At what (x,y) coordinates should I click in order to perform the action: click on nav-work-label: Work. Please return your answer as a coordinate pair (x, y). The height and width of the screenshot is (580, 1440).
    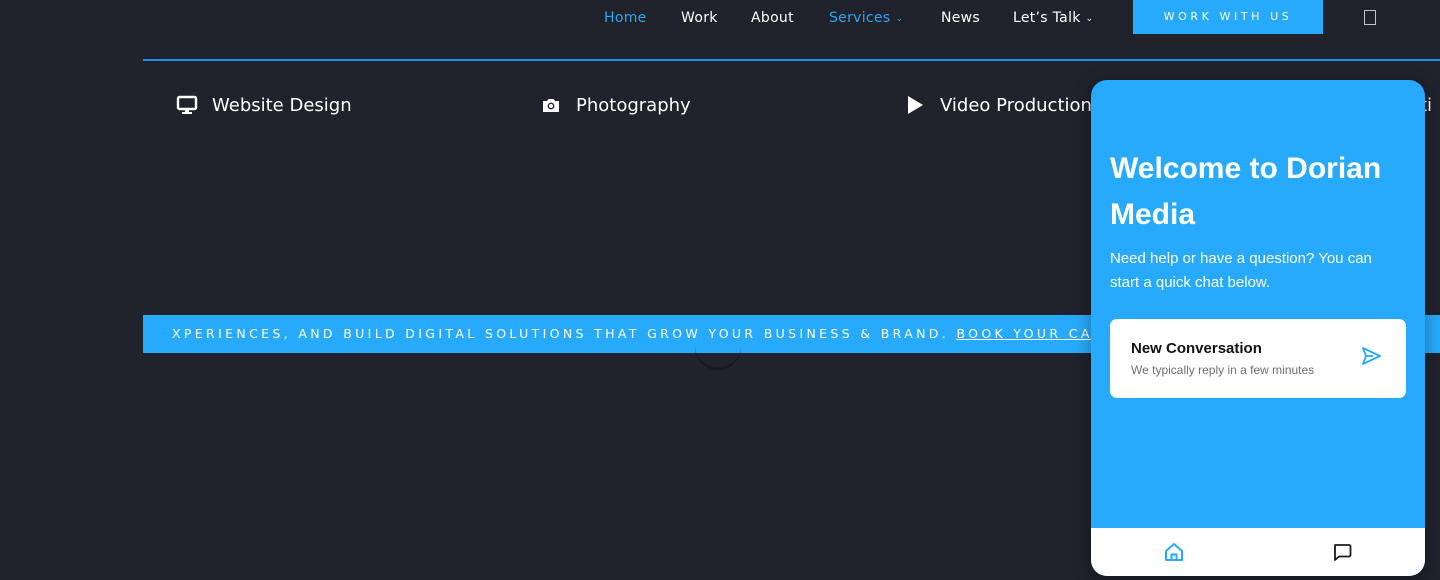
    Looking at the image, I should click on (699, 18).